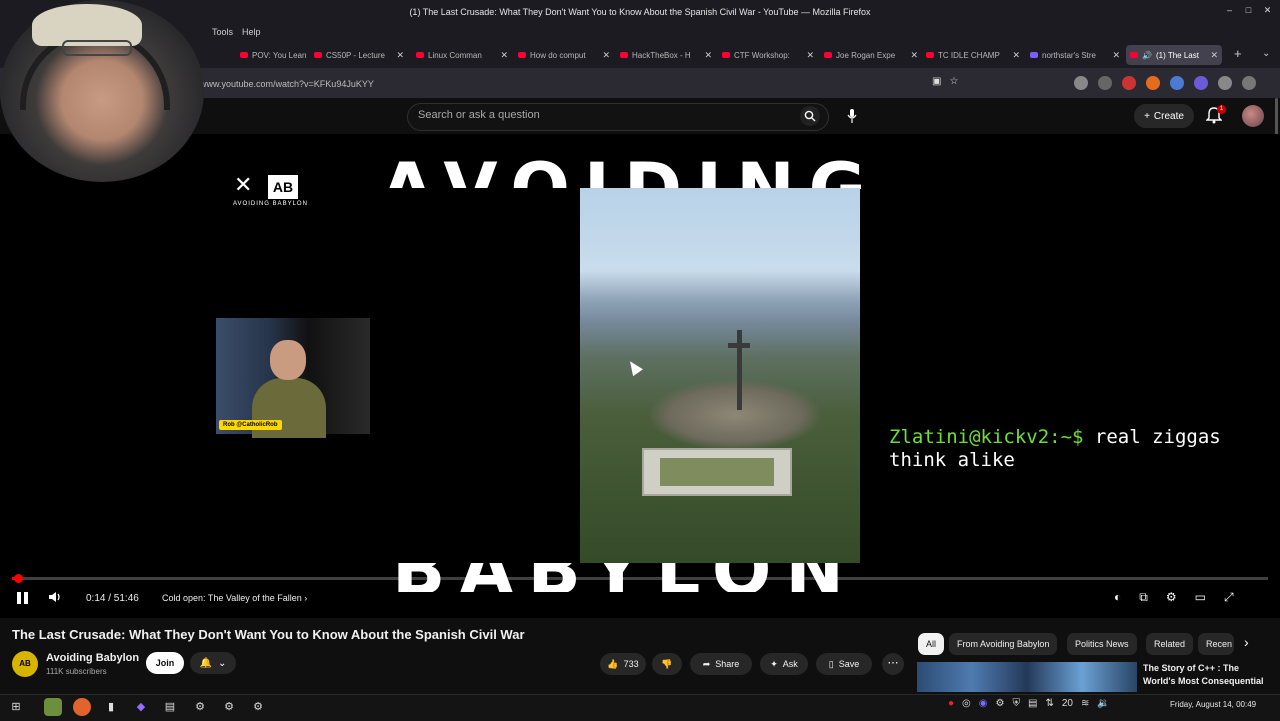 The image size is (1280, 721). Describe the element at coordinates (82, 707) in the screenshot. I see `firefox-icon` at that location.